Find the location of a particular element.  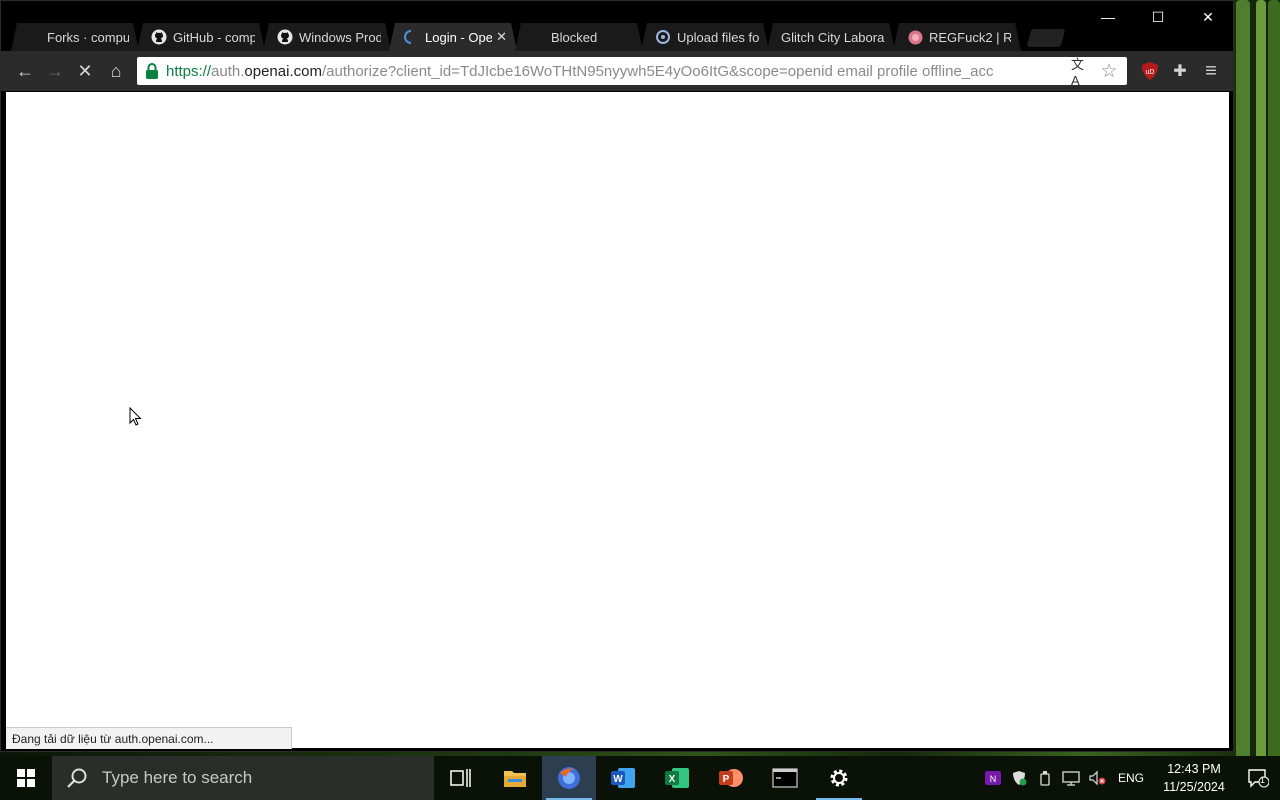

menu-icon: ≡ is located at coordinates (1211, 71).